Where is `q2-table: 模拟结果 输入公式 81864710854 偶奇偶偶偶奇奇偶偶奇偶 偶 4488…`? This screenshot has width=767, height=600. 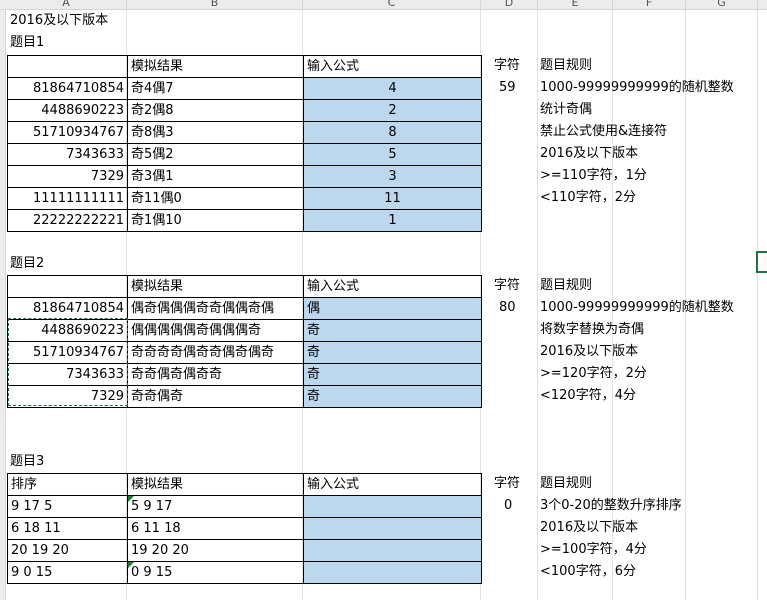
q2-table: 模拟结果 输入公式 81864710854 偶奇偶偶偶奇奇偶偶奇偶 偶 4488… is located at coordinates (244, 341).